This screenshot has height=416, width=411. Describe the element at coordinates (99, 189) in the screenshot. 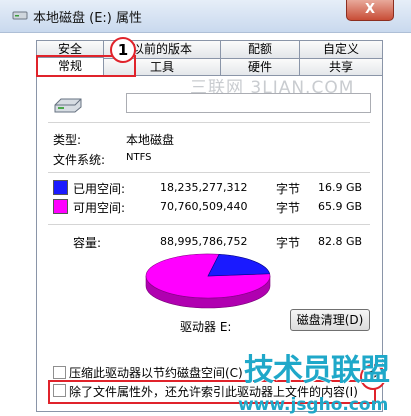

I see `used-space-label: 已用空间:` at that location.